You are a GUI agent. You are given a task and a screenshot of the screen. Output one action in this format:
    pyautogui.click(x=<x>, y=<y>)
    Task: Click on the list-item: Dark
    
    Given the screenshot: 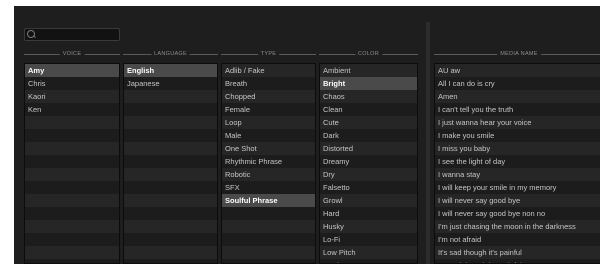 What is the action you would take?
    pyautogui.click(x=368, y=135)
    